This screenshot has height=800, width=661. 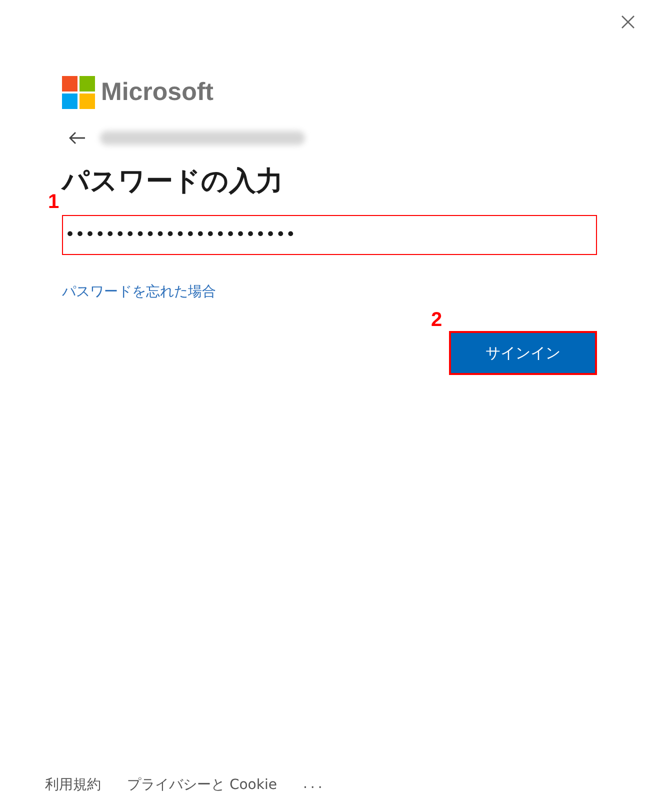 What do you see at coordinates (54, 202) in the screenshot?
I see `step-number: 1` at bounding box center [54, 202].